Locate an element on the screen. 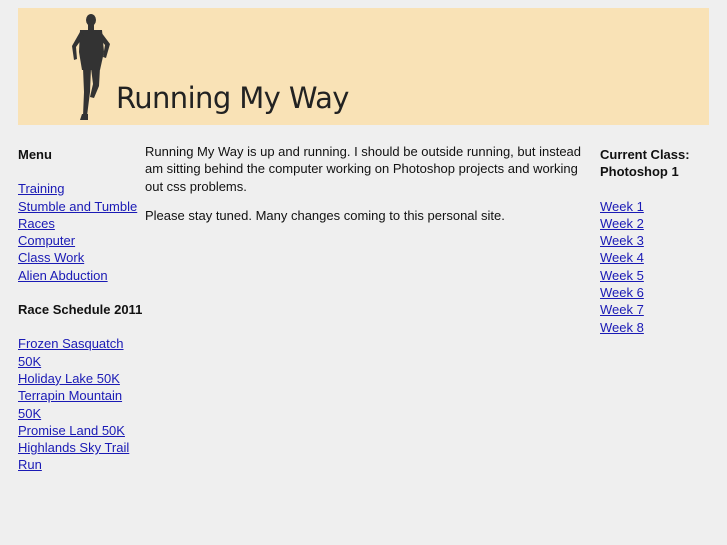  menu-item: Computer is located at coordinates (81, 240).